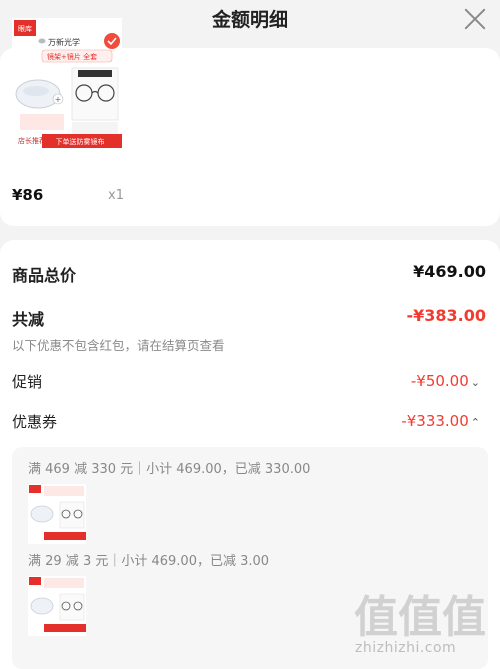 The height and width of the screenshot is (669, 500). What do you see at coordinates (72, 56) in the screenshot?
I see `banner-text: 镜架+镜片 全套` at bounding box center [72, 56].